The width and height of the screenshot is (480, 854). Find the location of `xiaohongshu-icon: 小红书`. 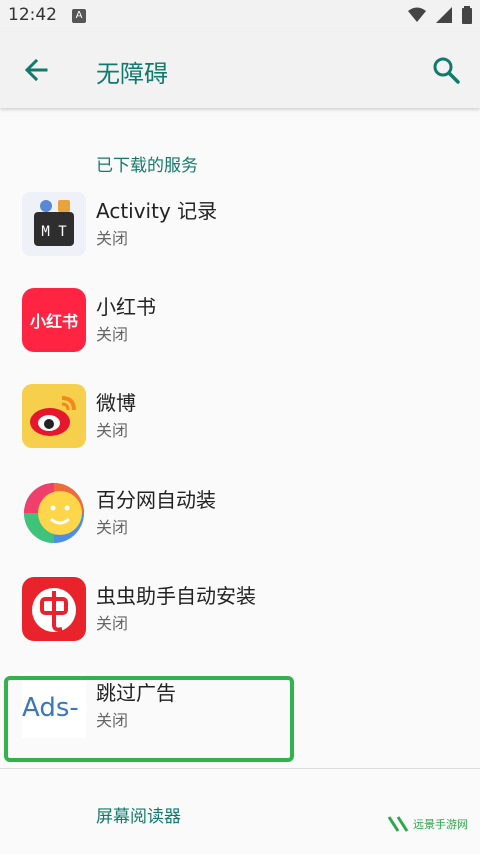

xiaohongshu-icon: 小红书 is located at coordinates (54, 320).